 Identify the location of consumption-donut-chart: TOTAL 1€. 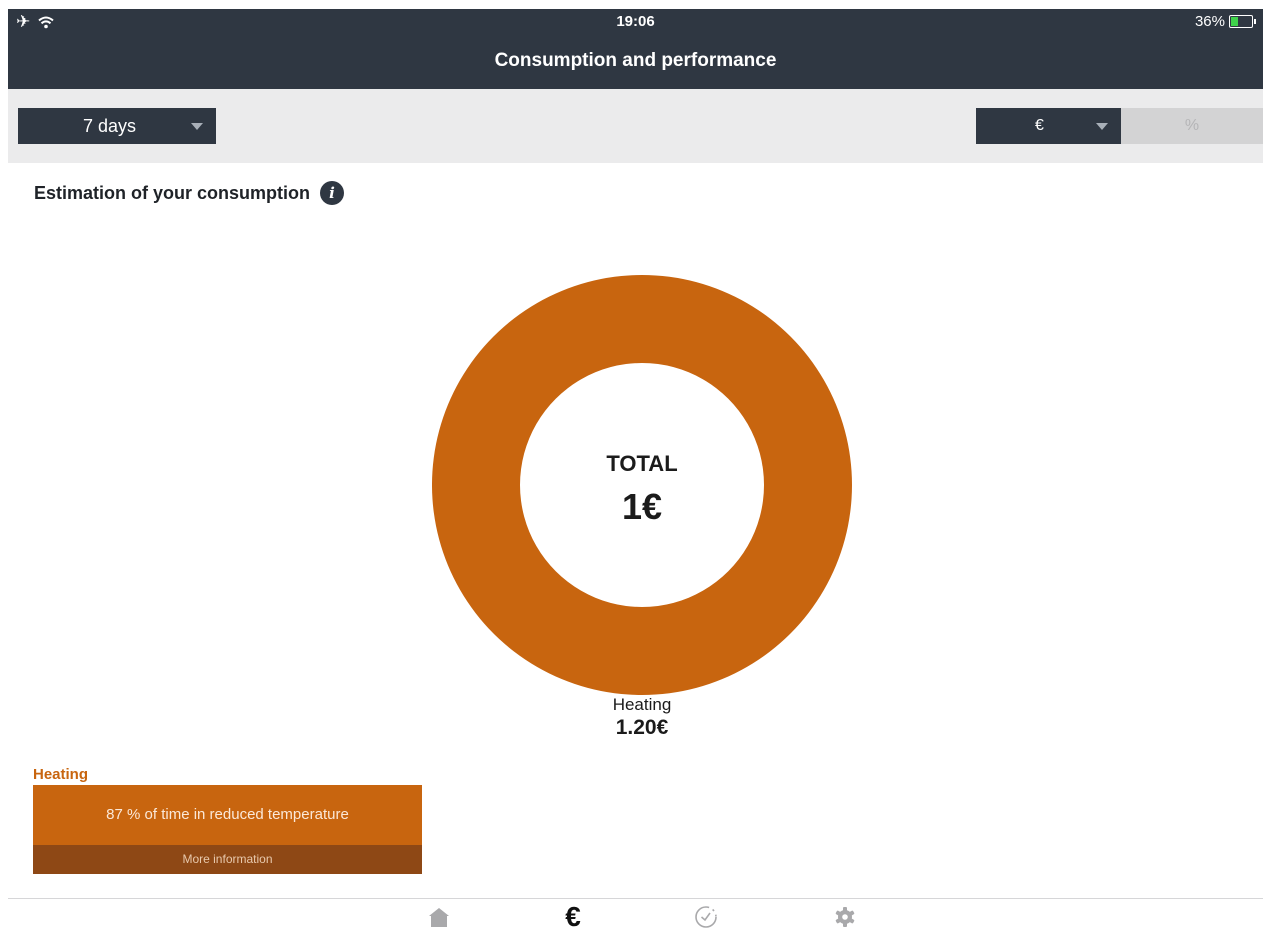
(642, 485).